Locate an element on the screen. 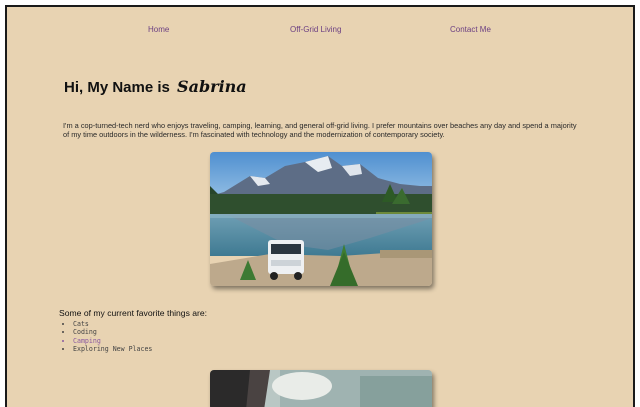 This screenshot has height=407, width=640. top-nav: Home Off-Grid Living Contact Me is located at coordinates (320, 32).